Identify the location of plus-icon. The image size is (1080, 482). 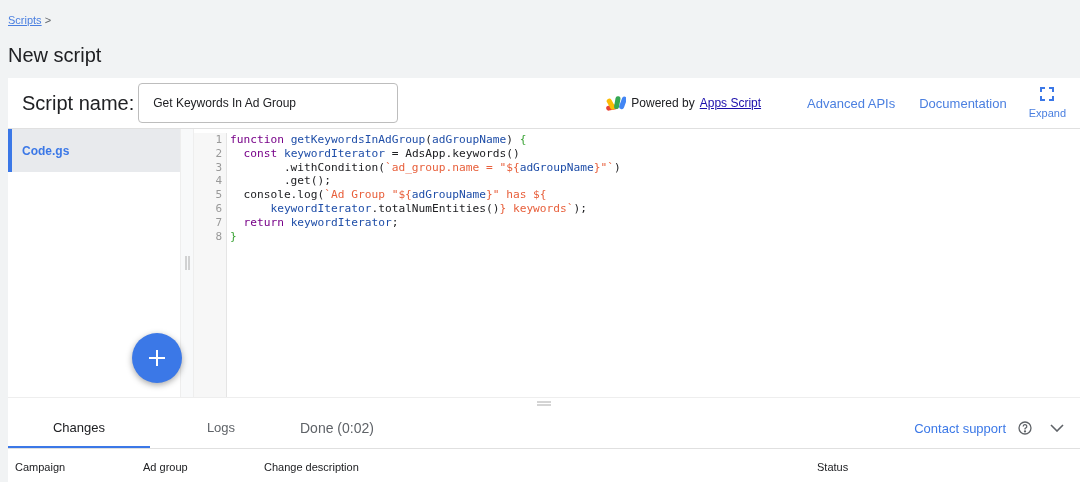
(157, 358).